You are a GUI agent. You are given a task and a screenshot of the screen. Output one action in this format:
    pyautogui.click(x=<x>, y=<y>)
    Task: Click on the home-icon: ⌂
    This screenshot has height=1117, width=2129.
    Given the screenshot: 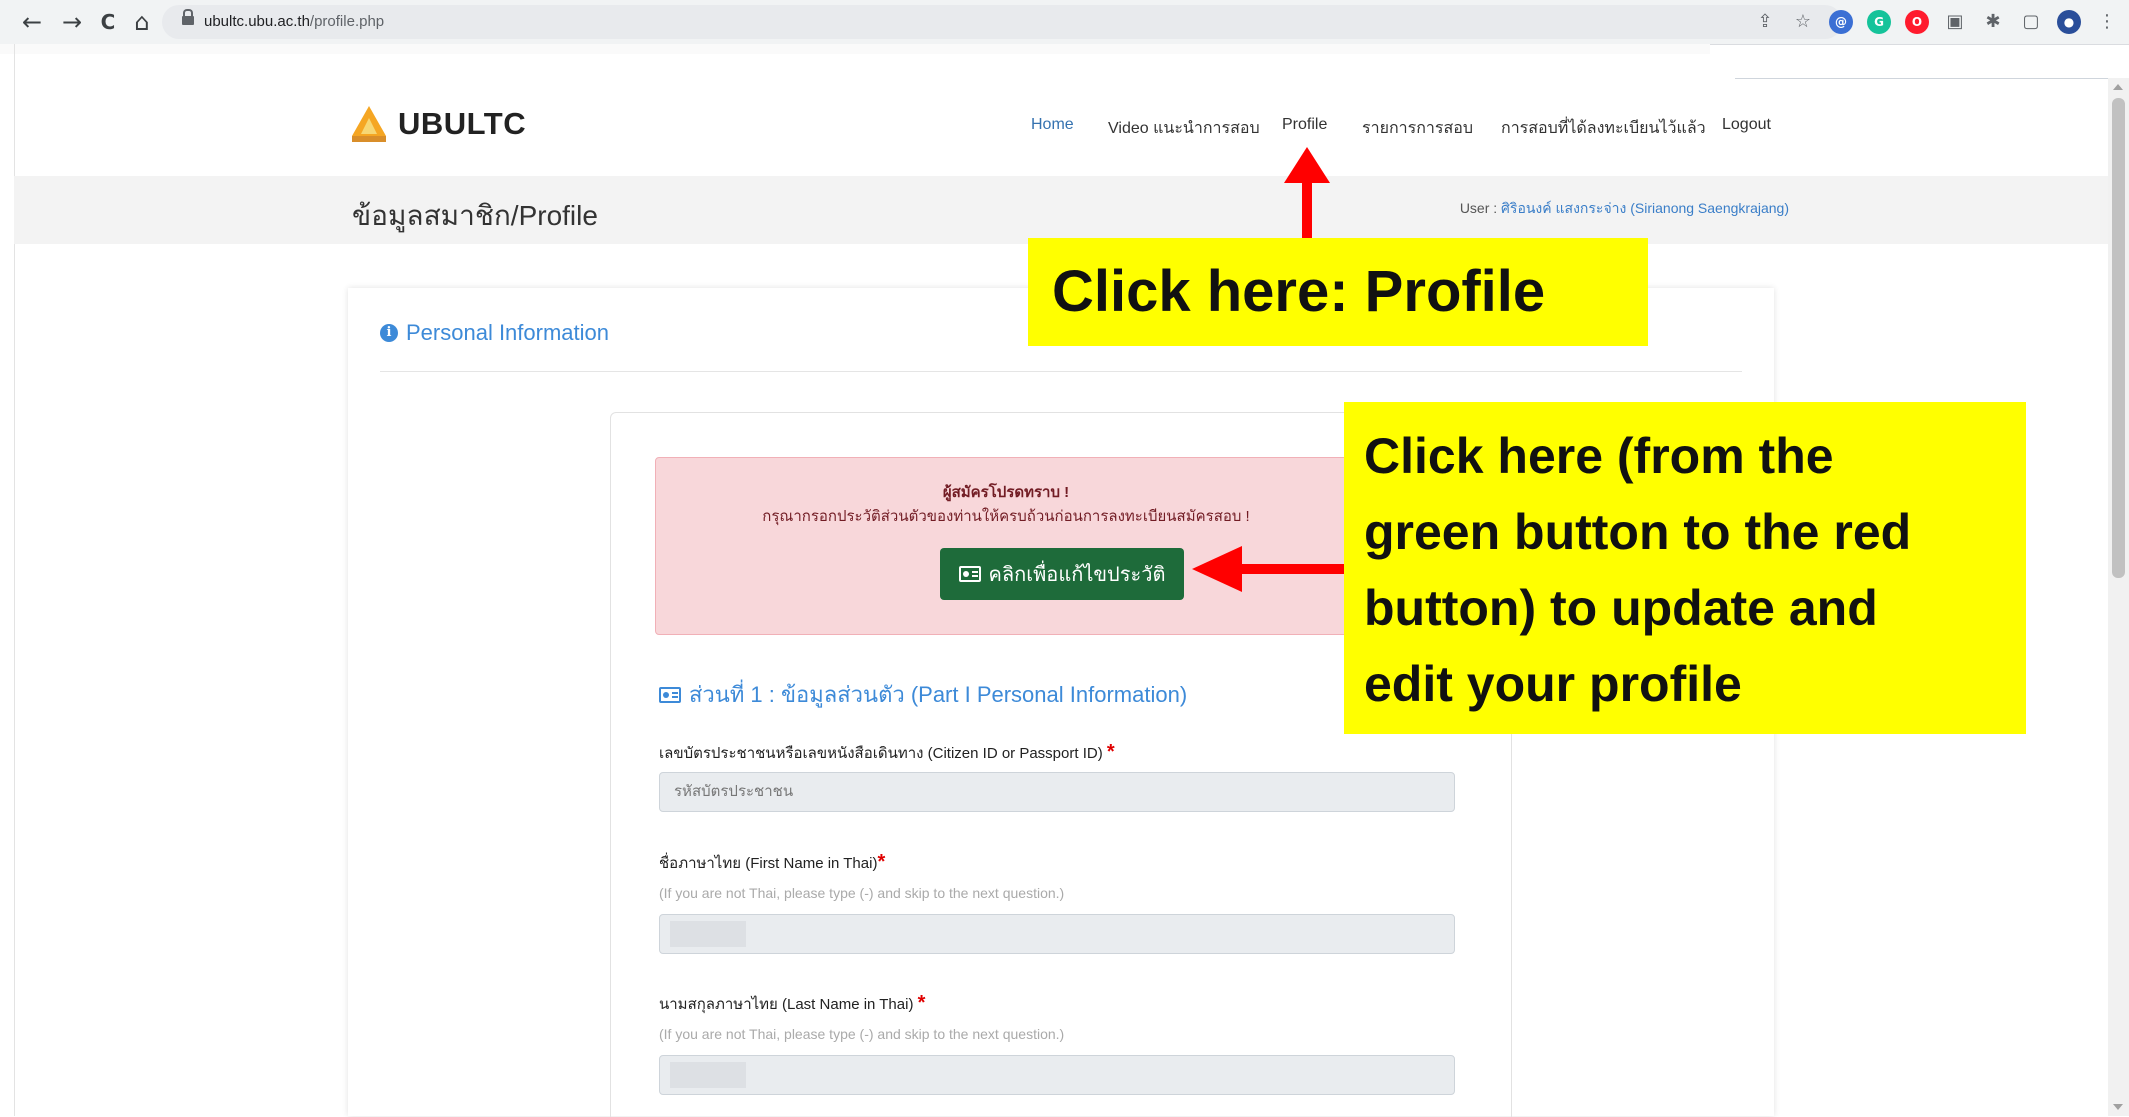 What is the action you would take?
    pyautogui.click(x=142, y=22)
    